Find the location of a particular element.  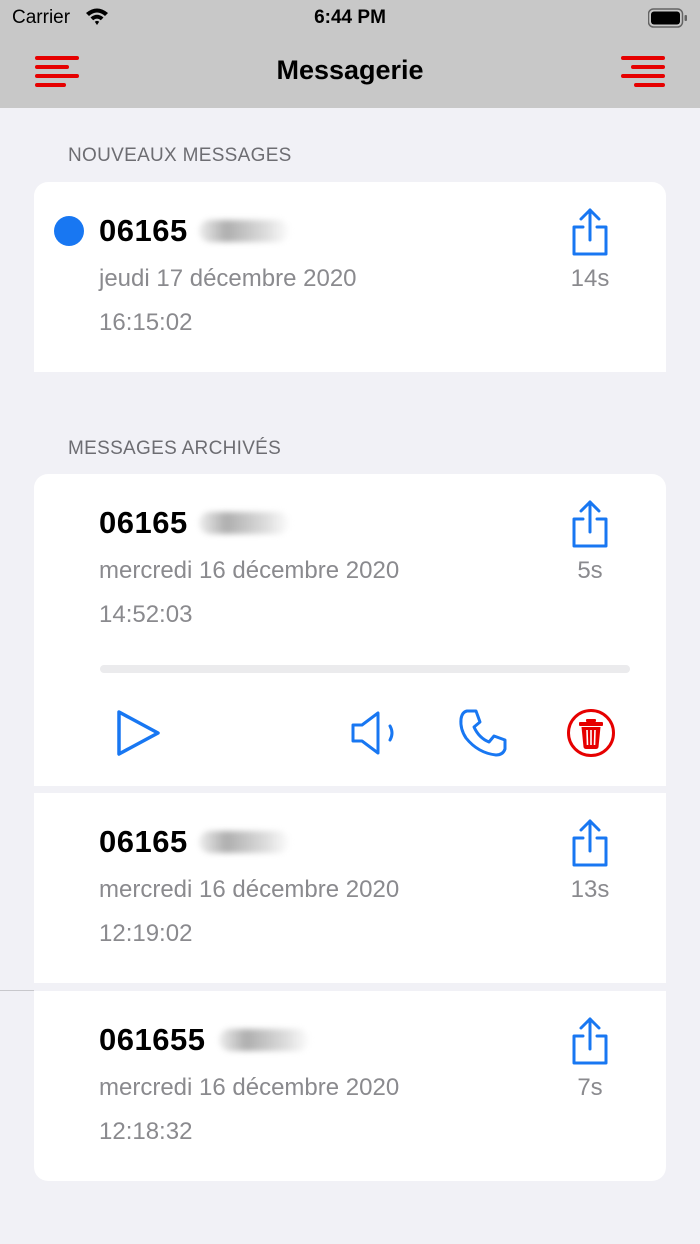

message-time: 14:52:03 is located at coordinates (146, 614).